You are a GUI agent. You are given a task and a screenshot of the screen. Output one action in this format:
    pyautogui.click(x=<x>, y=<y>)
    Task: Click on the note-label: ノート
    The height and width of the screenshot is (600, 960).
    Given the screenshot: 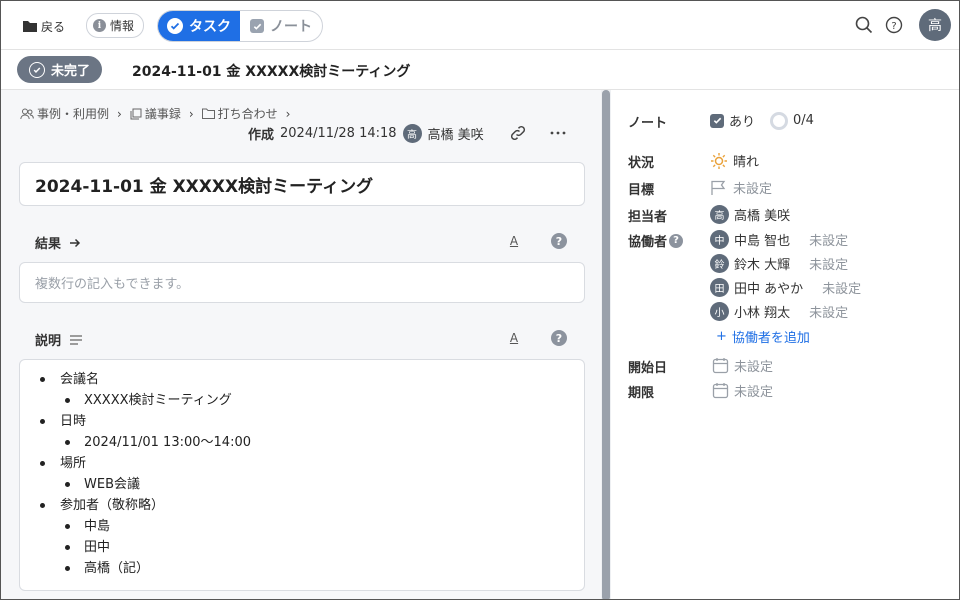 What is the action you would take?
    pyautogui.click(x=648, y=123)
    